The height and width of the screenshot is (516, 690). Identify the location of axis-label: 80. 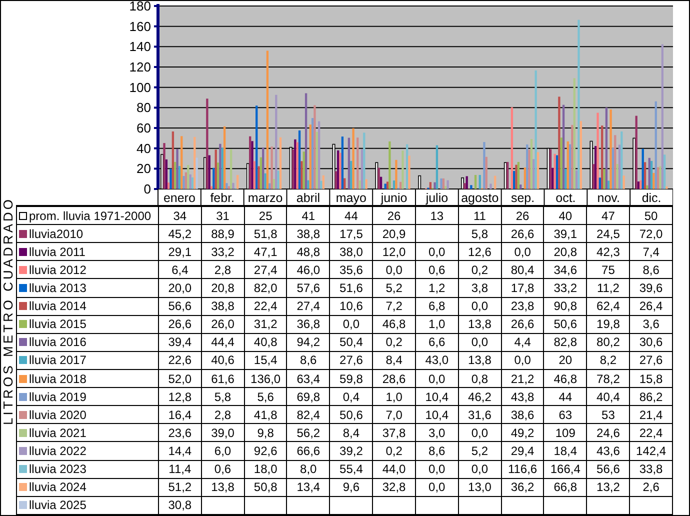
(143, 108).